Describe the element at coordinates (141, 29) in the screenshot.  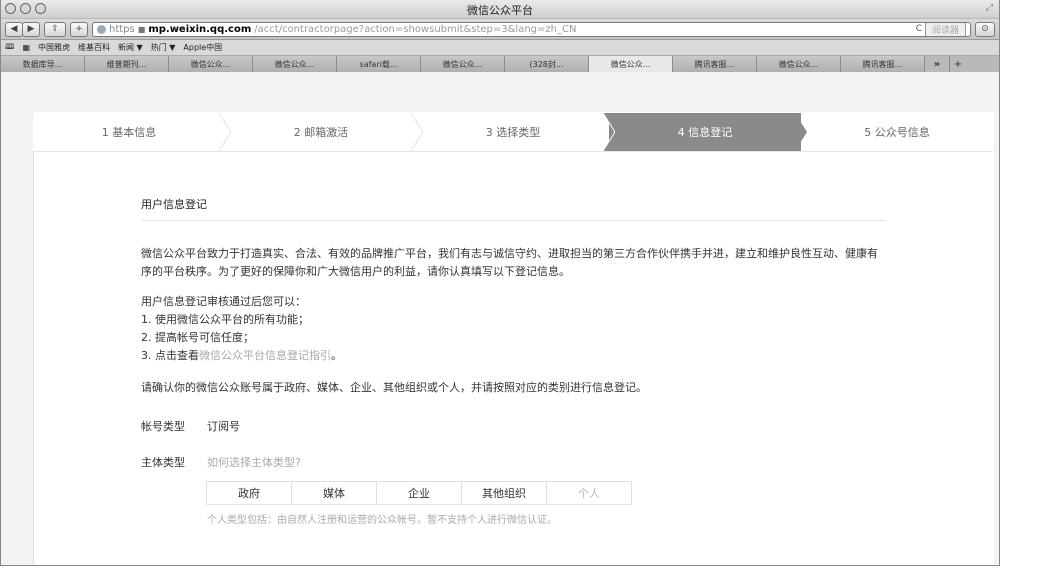
I see `lock-icon: ■` at that location.